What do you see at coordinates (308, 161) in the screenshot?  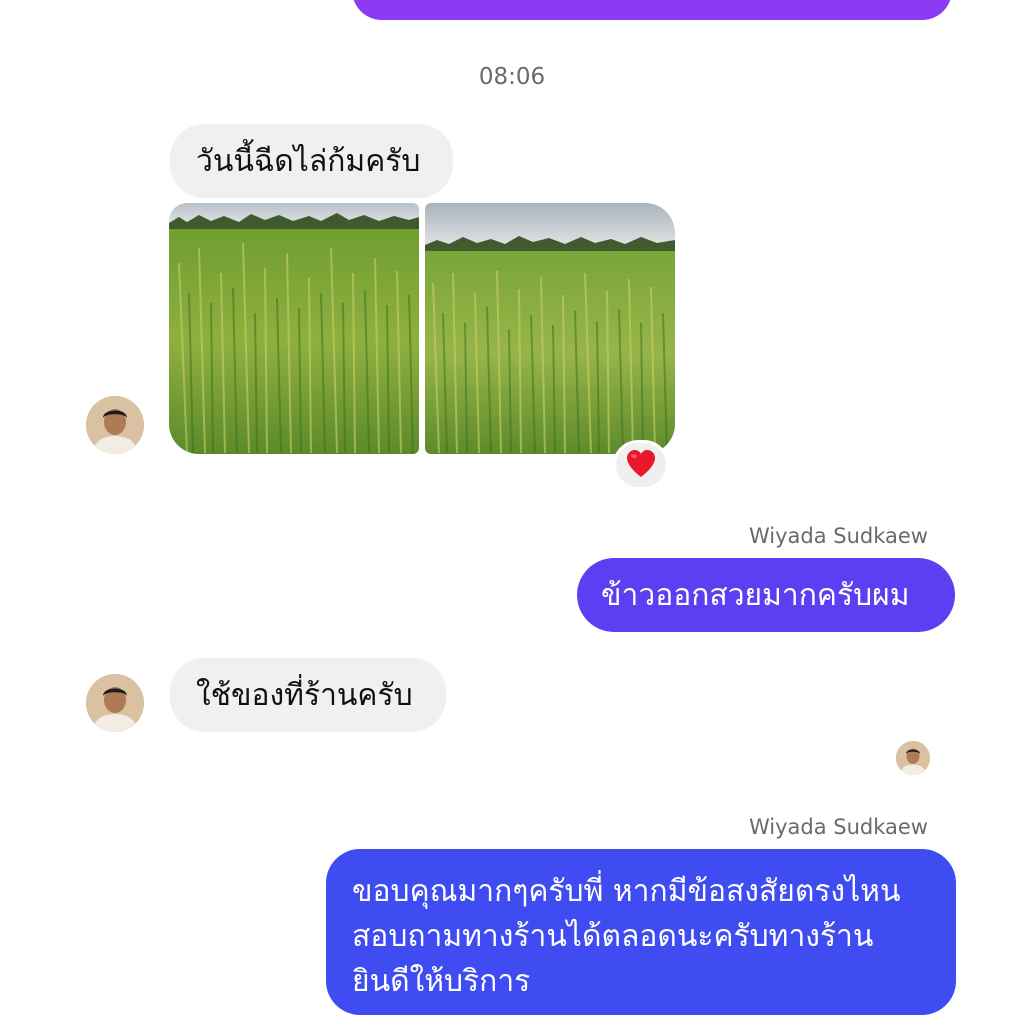 I see `message-text: วันนี้ฉีดไล่ก้มครับ` at bounding box center [308, 161].